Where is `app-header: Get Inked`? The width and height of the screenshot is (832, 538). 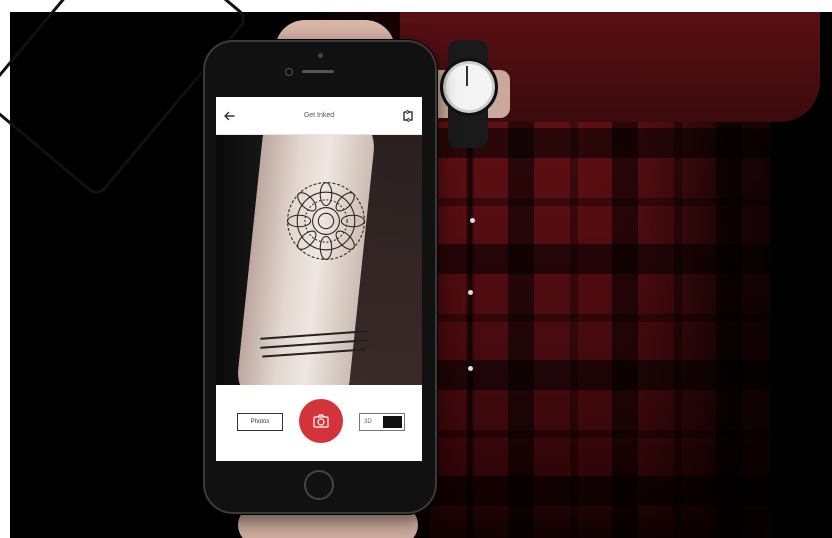 app-header: Get Inked is located at coordinates (319, 116).